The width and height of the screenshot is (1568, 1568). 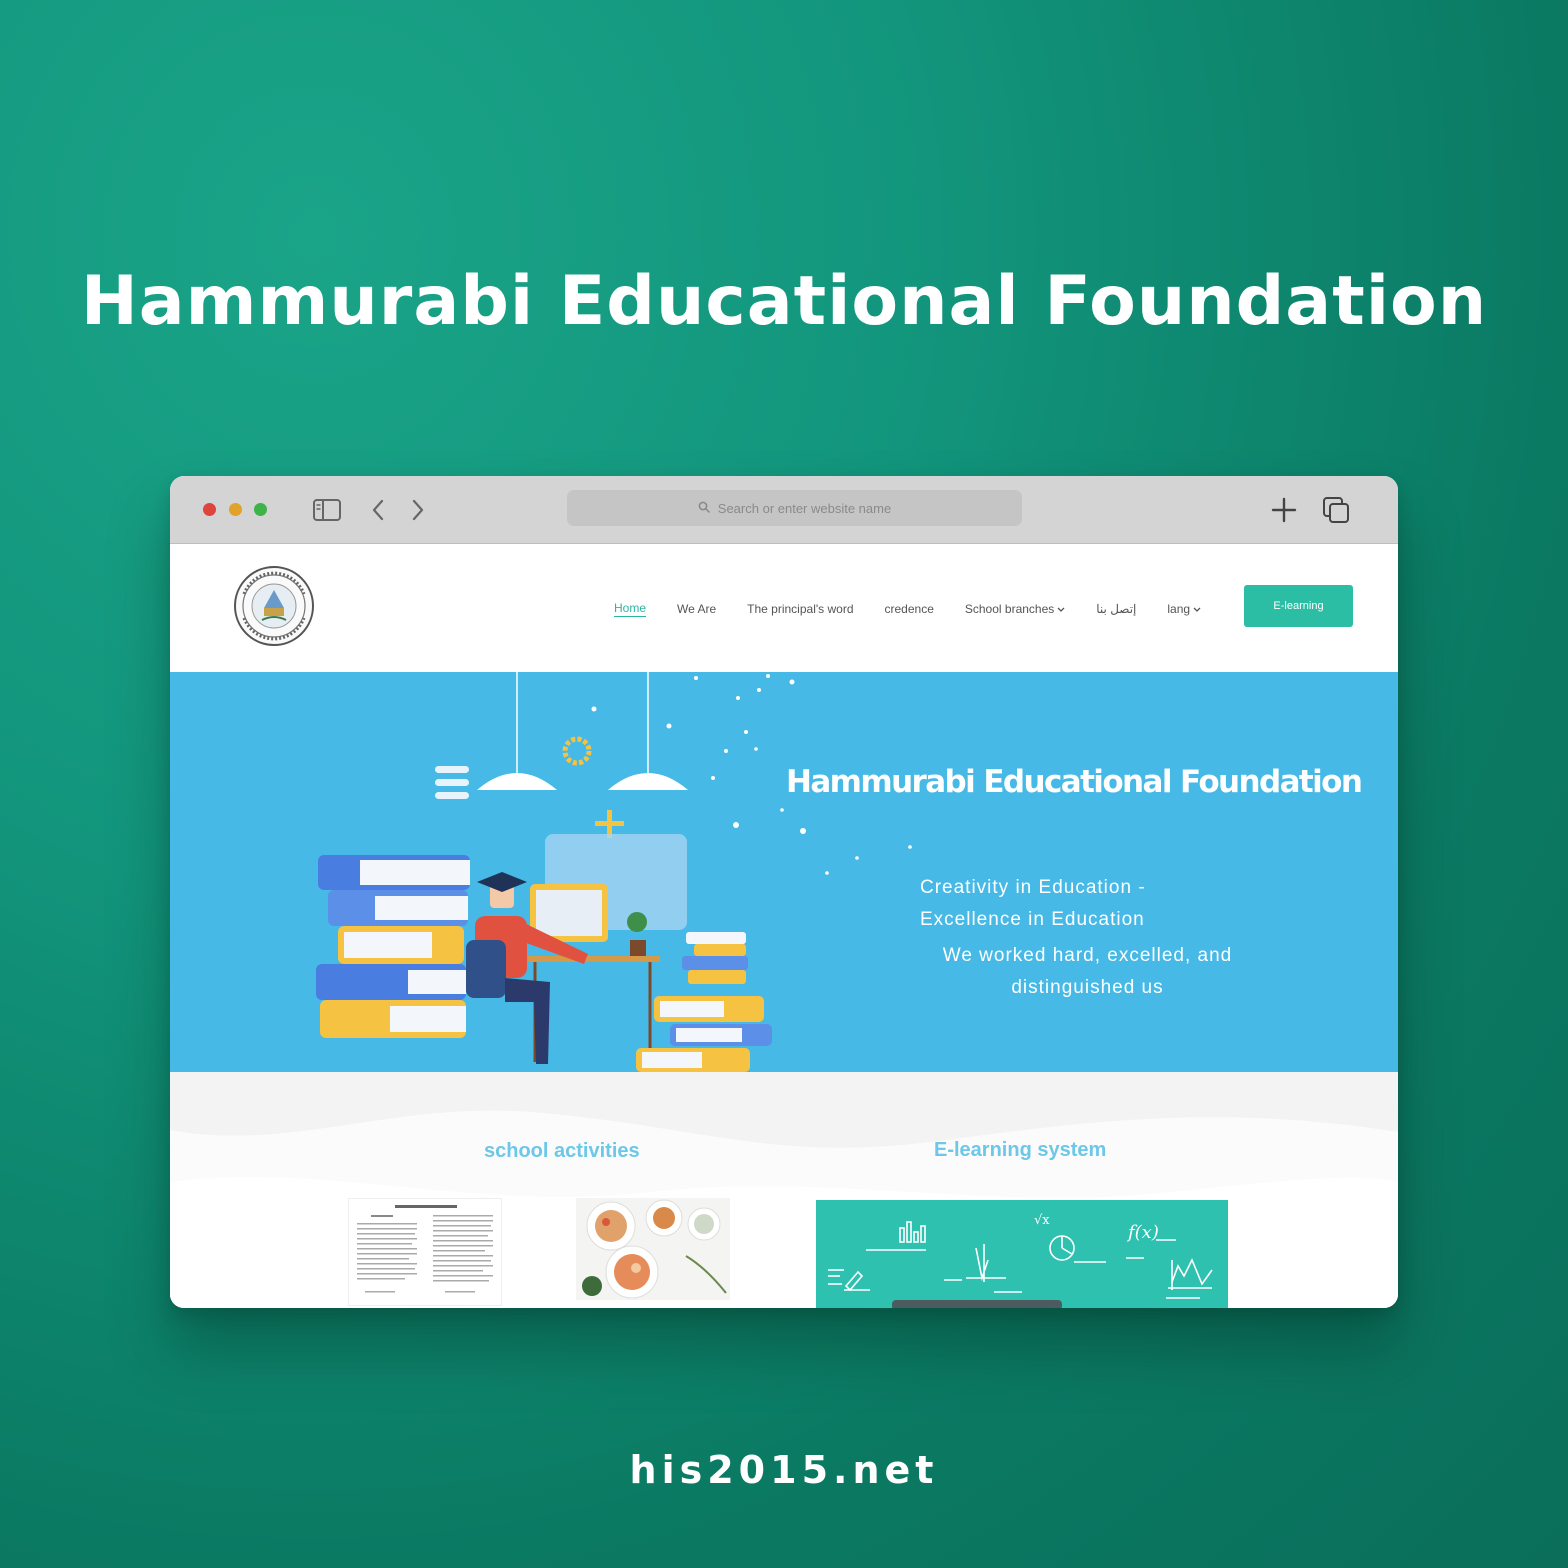 I want to click on nav-we-are: We Are, so click(x=696, y=609).